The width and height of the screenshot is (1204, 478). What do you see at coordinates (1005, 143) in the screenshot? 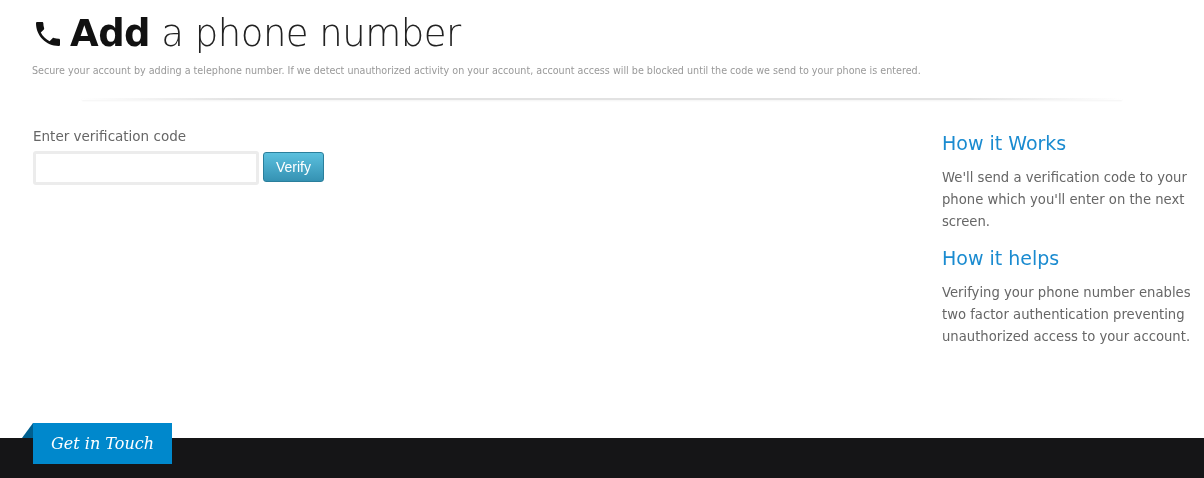
I see `section-heading: How it Works` at bounding box center [1005, 143].